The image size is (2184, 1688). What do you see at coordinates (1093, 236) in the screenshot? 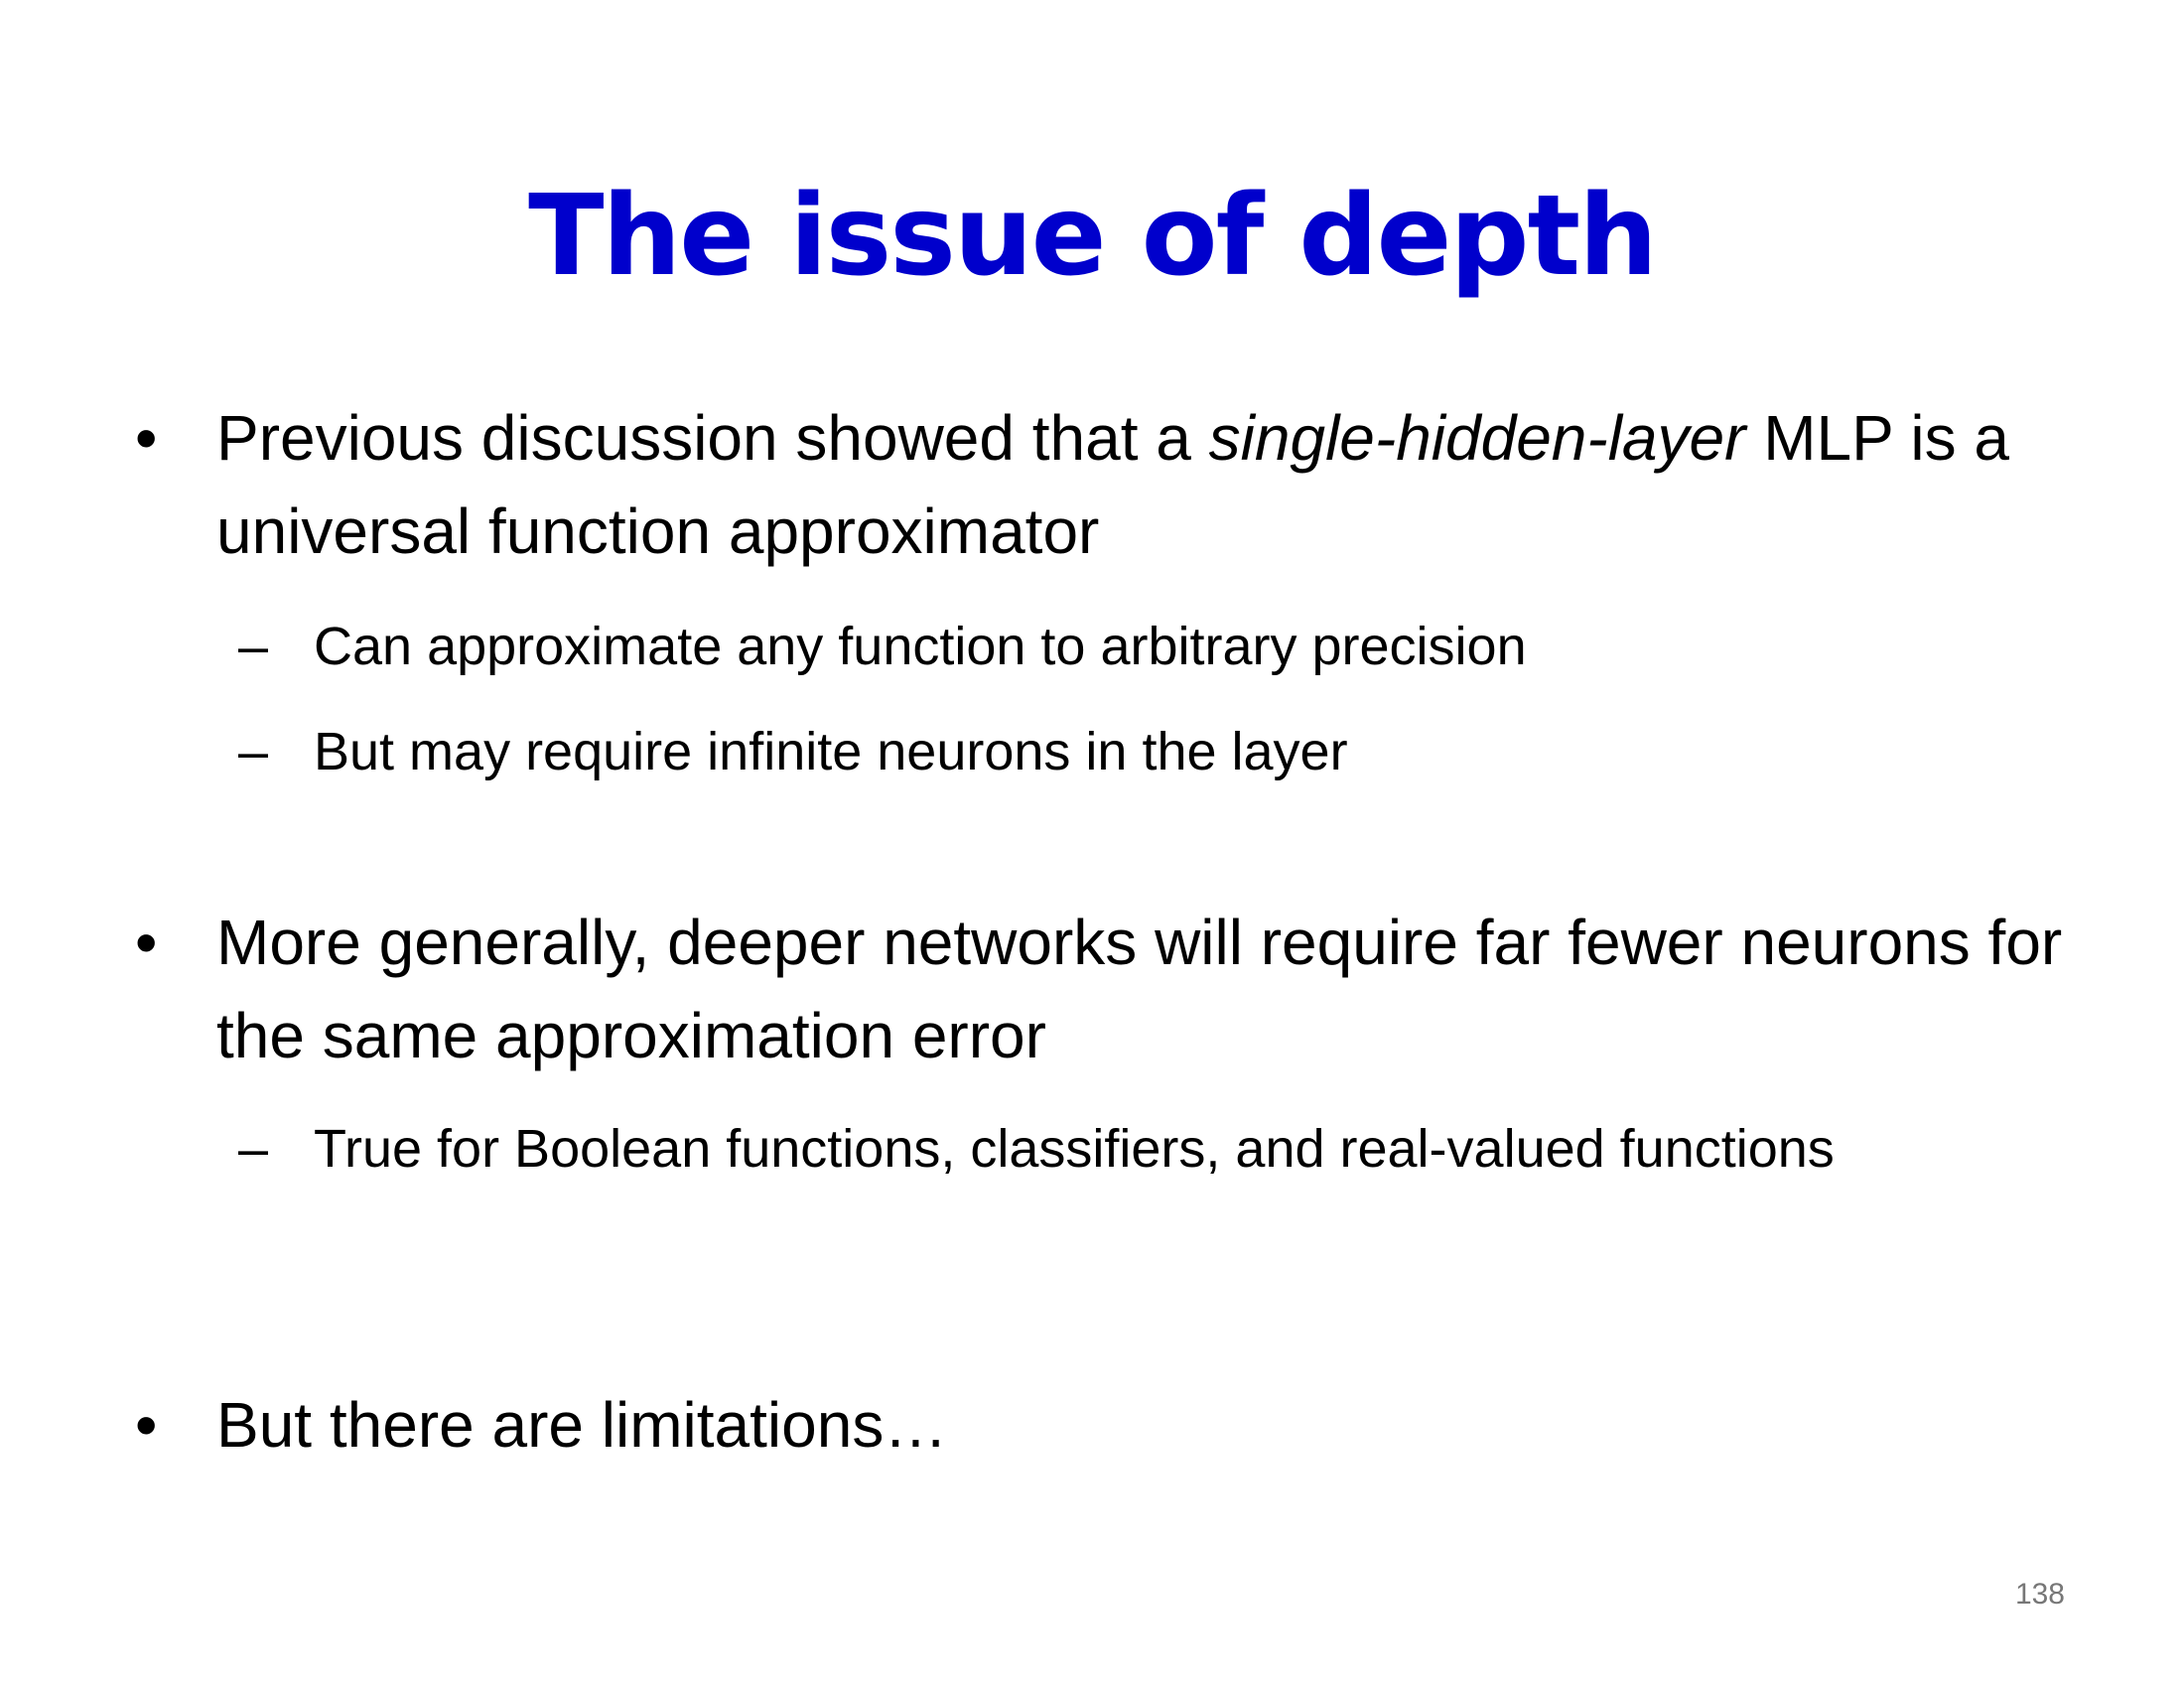
I see `slide-title: The issue of depth` at bounding box center [1093, 236].